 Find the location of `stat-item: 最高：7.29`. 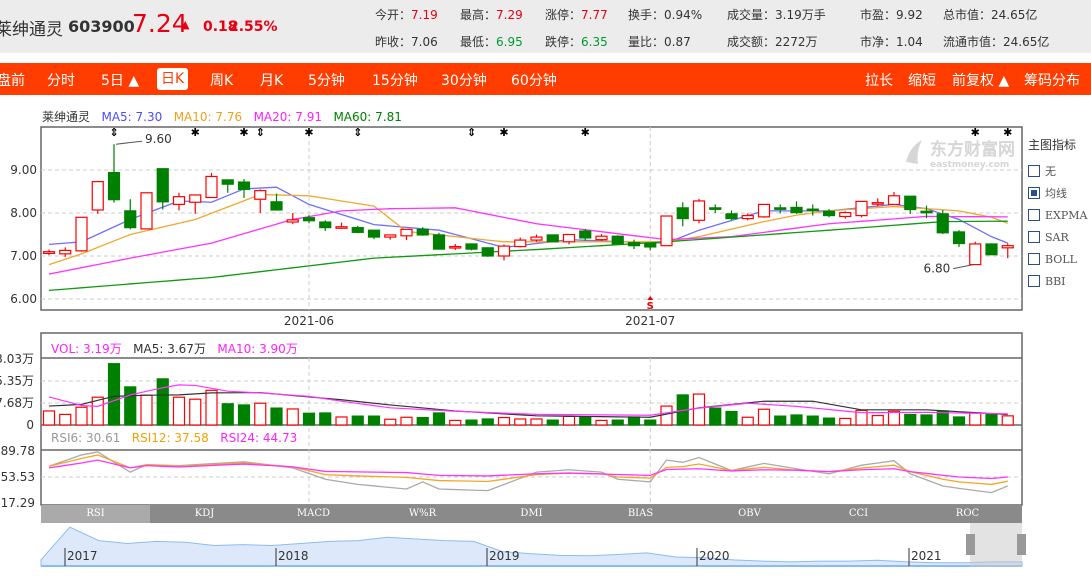

stat-item: 最高：7.29 is located at coordinates (491, 14).